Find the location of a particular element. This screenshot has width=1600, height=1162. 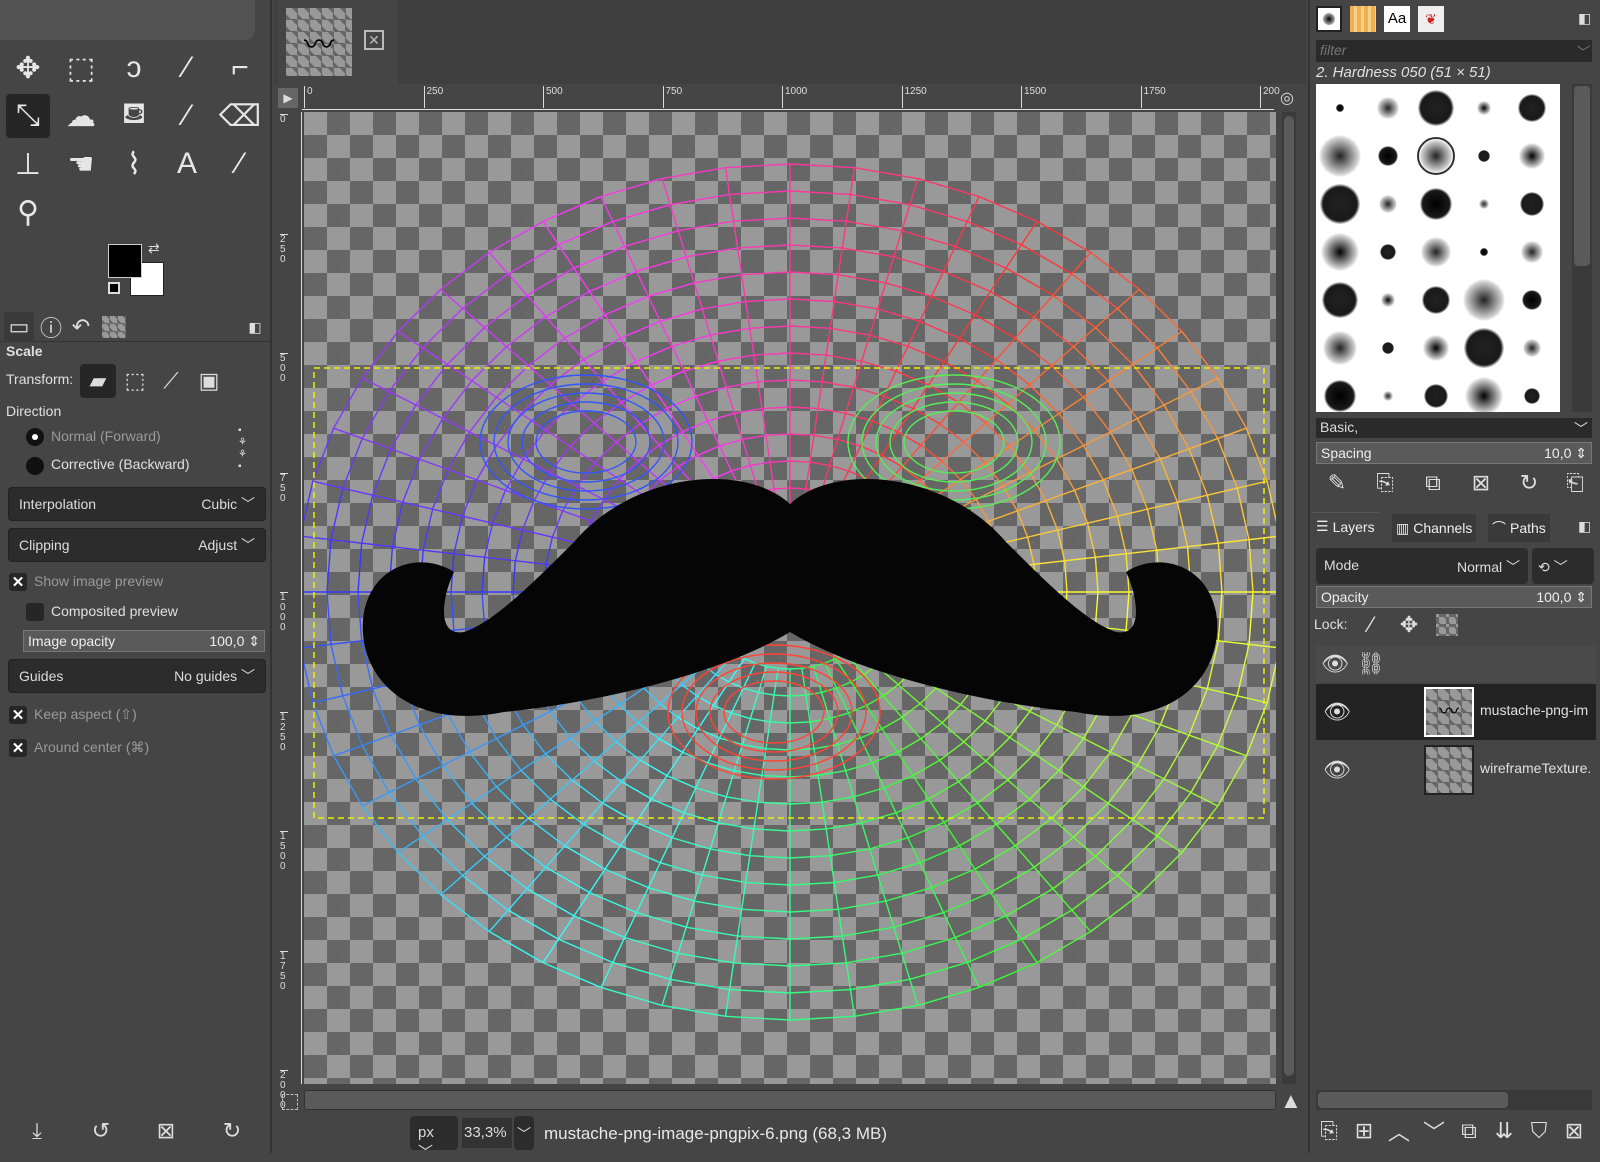

refresh-brushes-icon: ↻ is located at coordinates (1529, 483).